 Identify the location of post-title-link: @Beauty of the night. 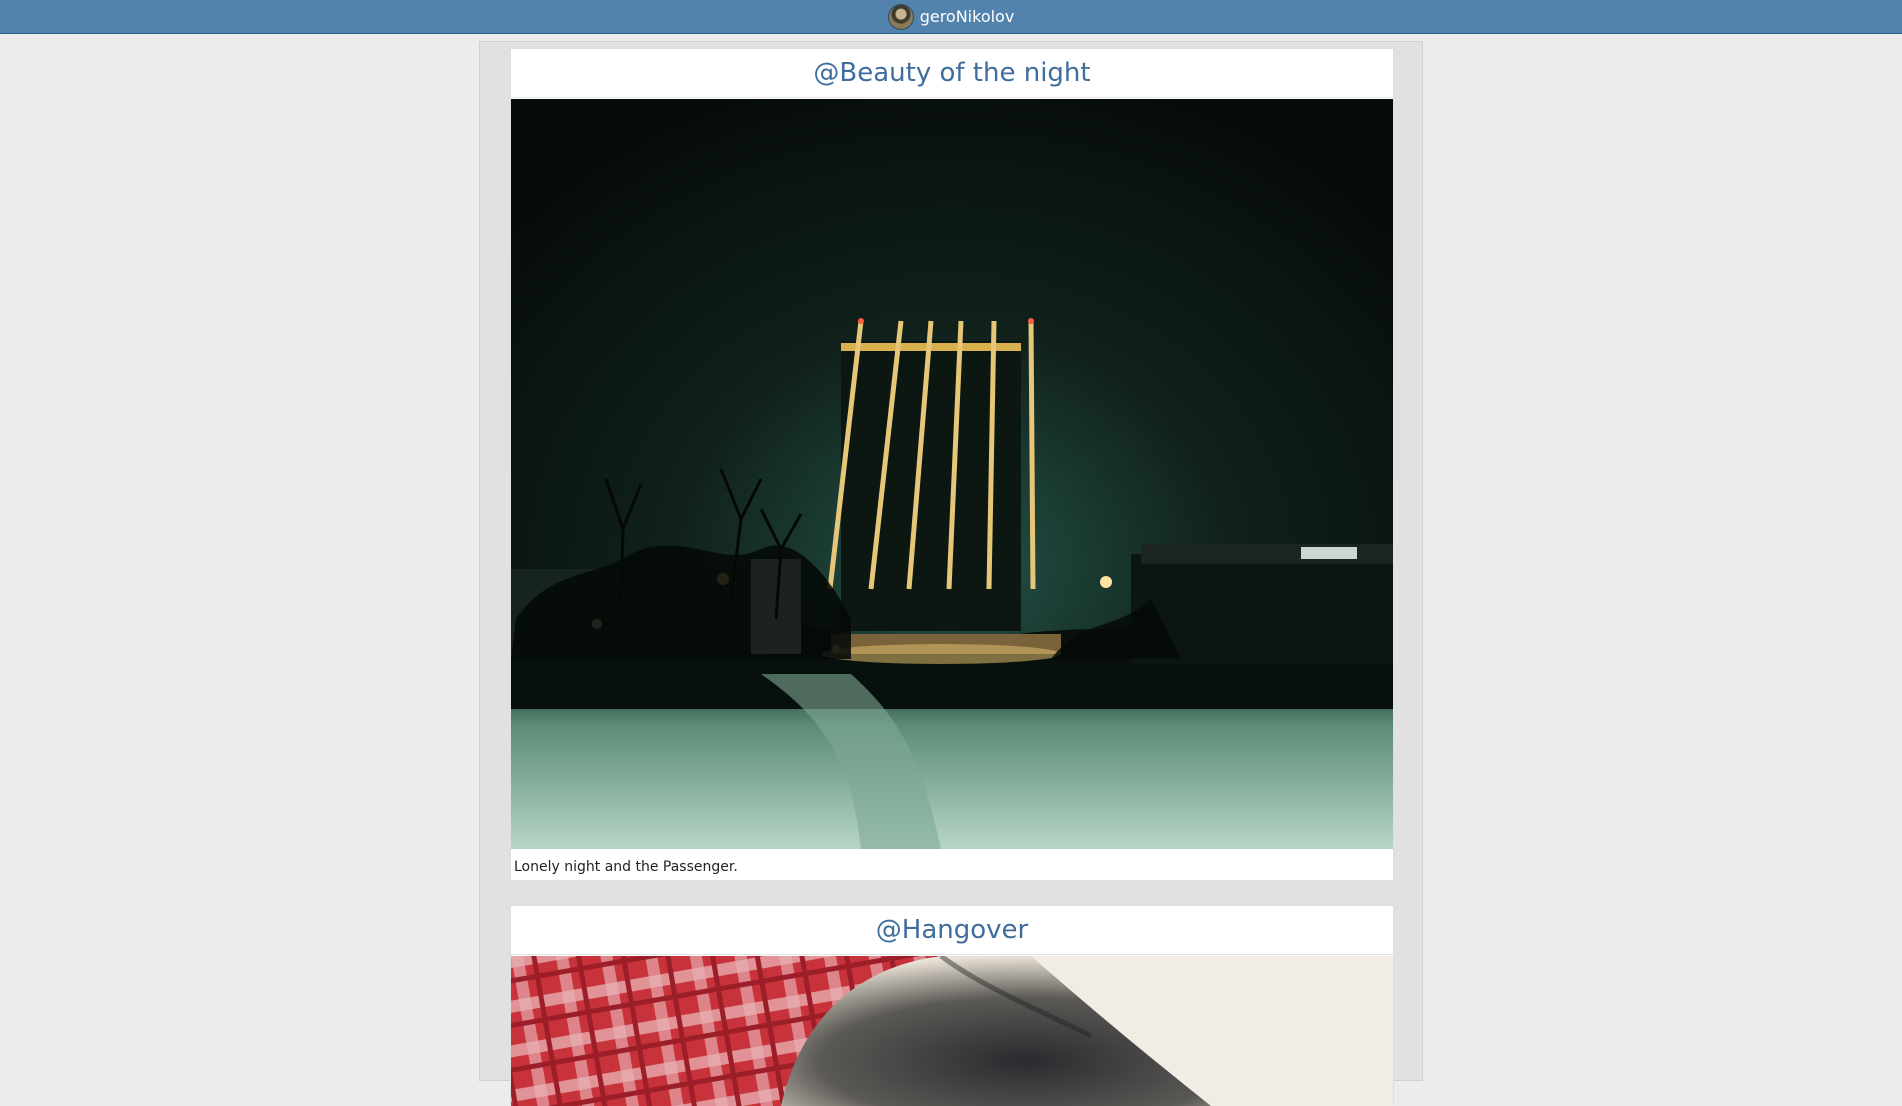
(952, 73).